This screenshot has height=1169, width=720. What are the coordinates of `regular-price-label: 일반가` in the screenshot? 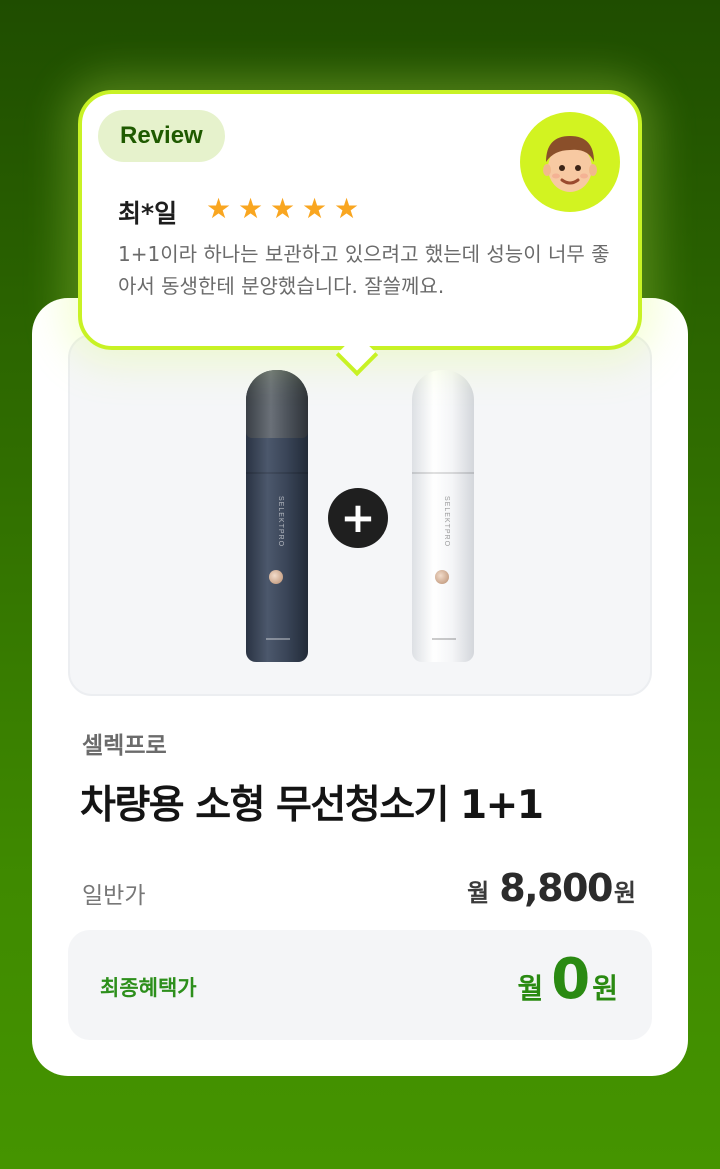 It's located at (114, 896).